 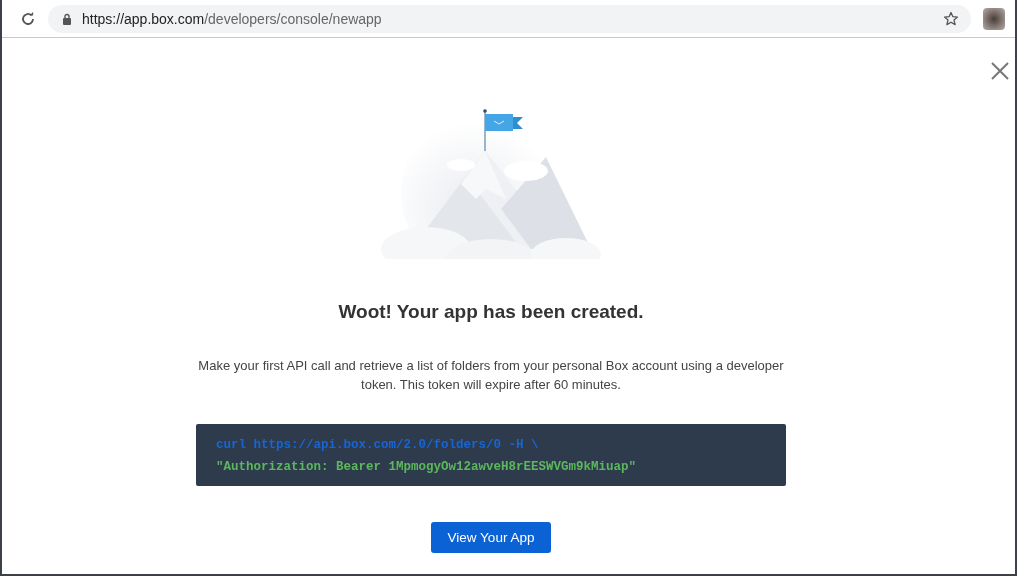 I want to click on url-text: https://app.box.com/developers/console/newapp, so click(x=232, y=18).